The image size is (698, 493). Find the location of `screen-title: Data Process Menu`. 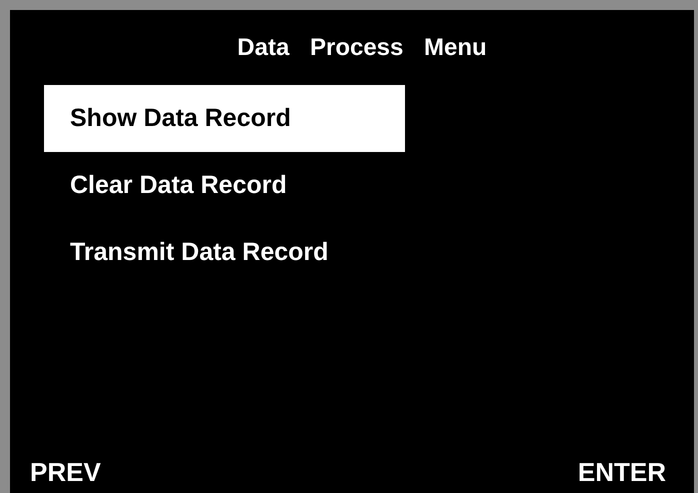

screen-title: Data Process Menu is located at coordinates (362, 48).